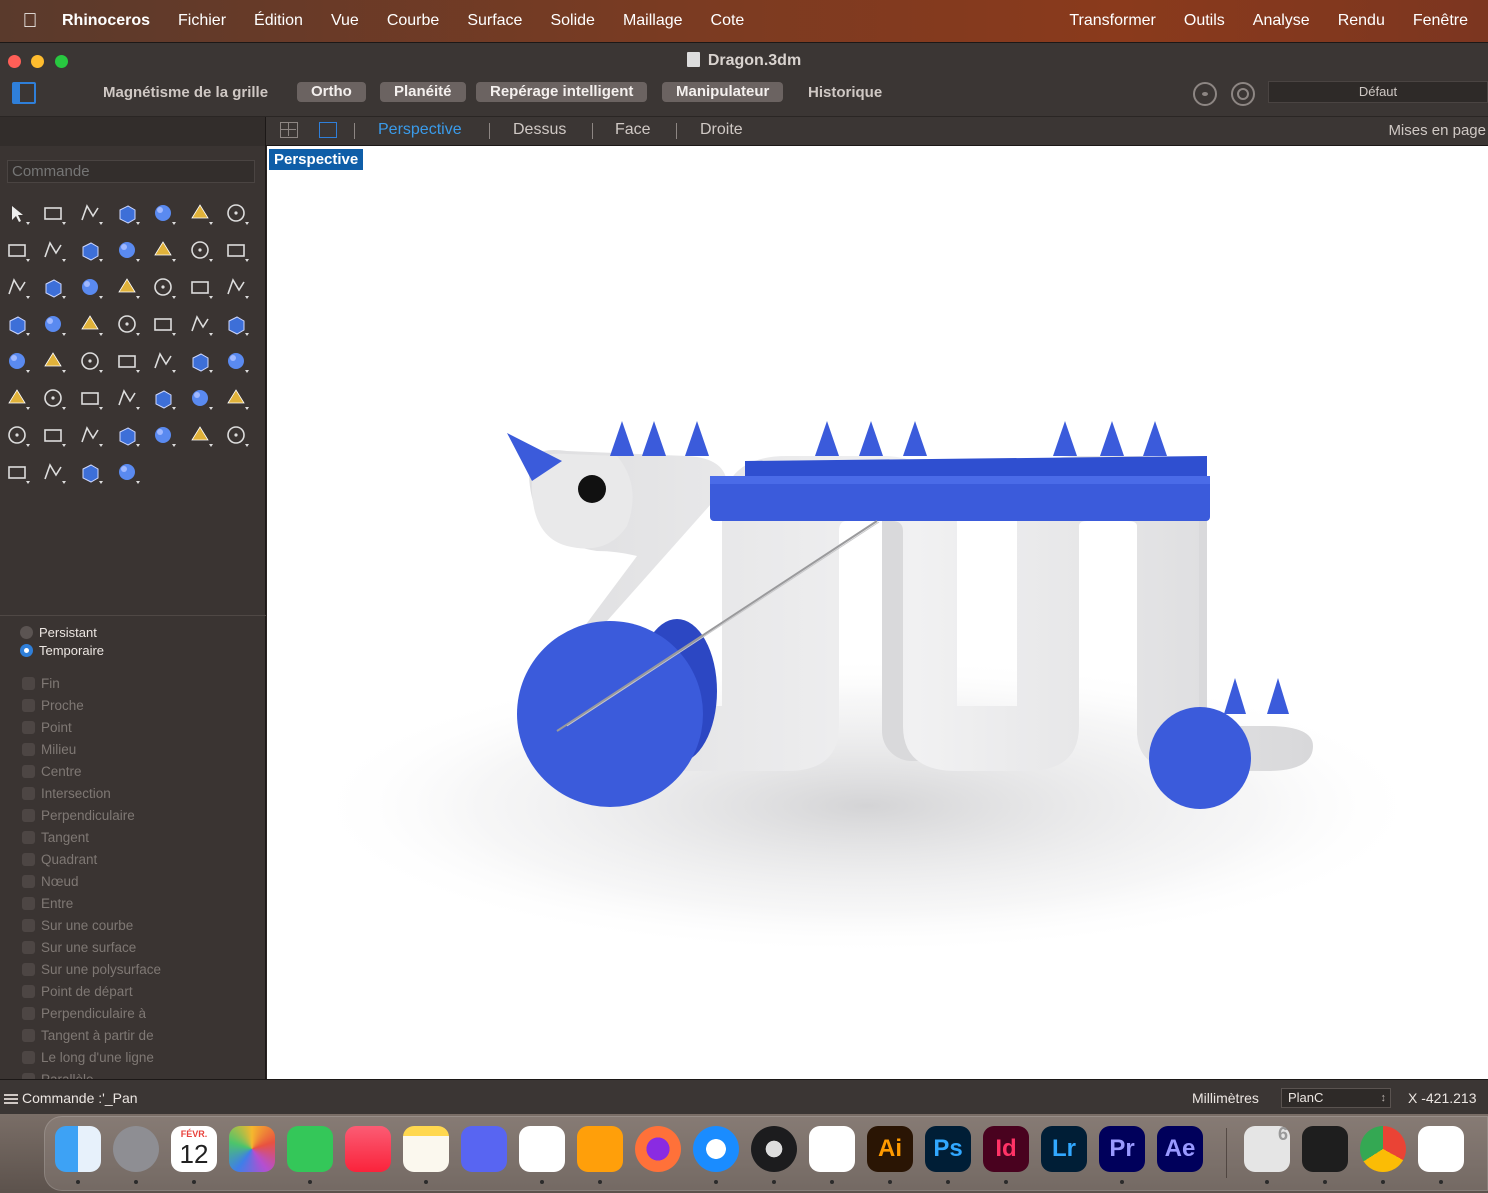  I want to click on osnap-checkbox: Point de départ, so click(77, 991).